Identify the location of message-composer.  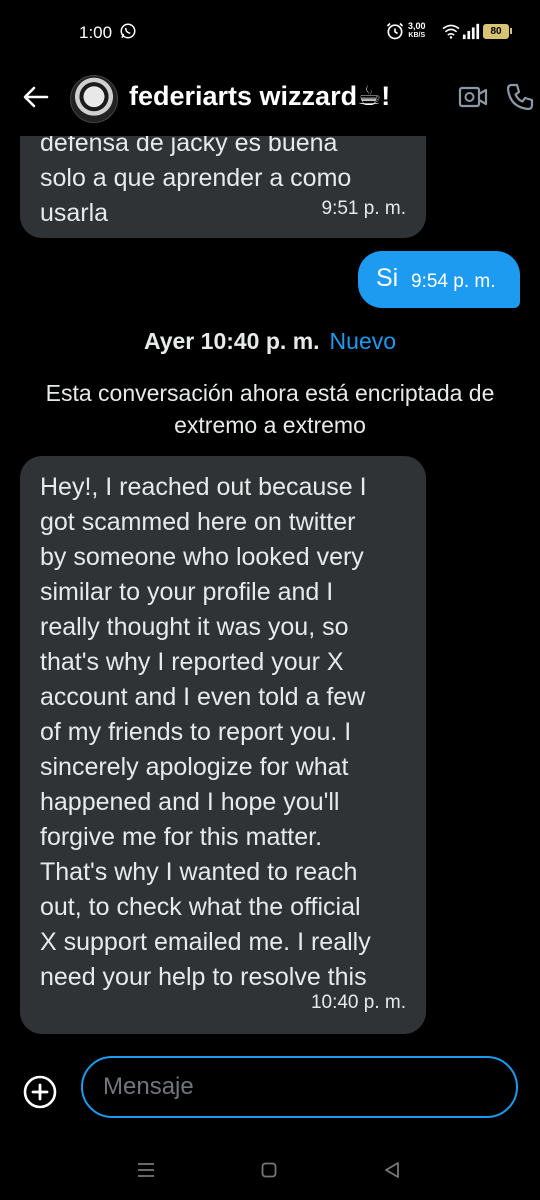
(270, 1089).